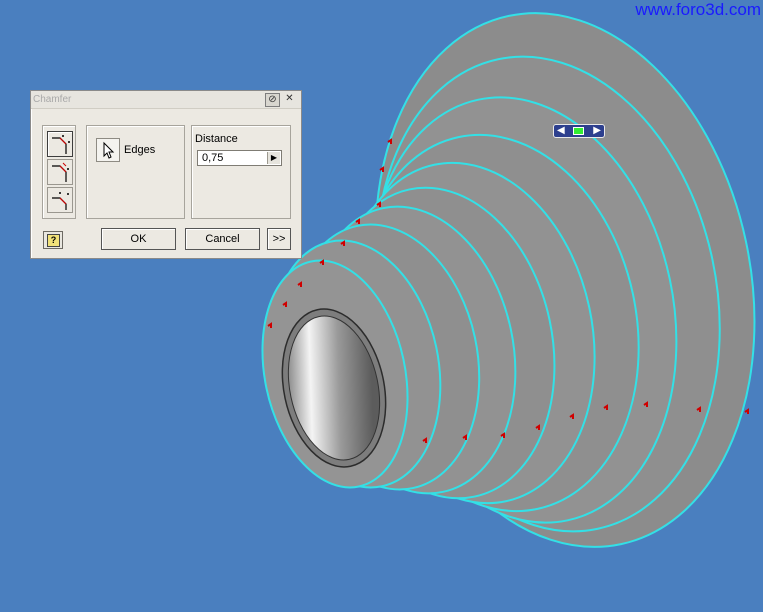  What do you see at coordinates (140, 150) in the screenshot?
I see `edges-label: Edges` at bounding box center [140, 150].